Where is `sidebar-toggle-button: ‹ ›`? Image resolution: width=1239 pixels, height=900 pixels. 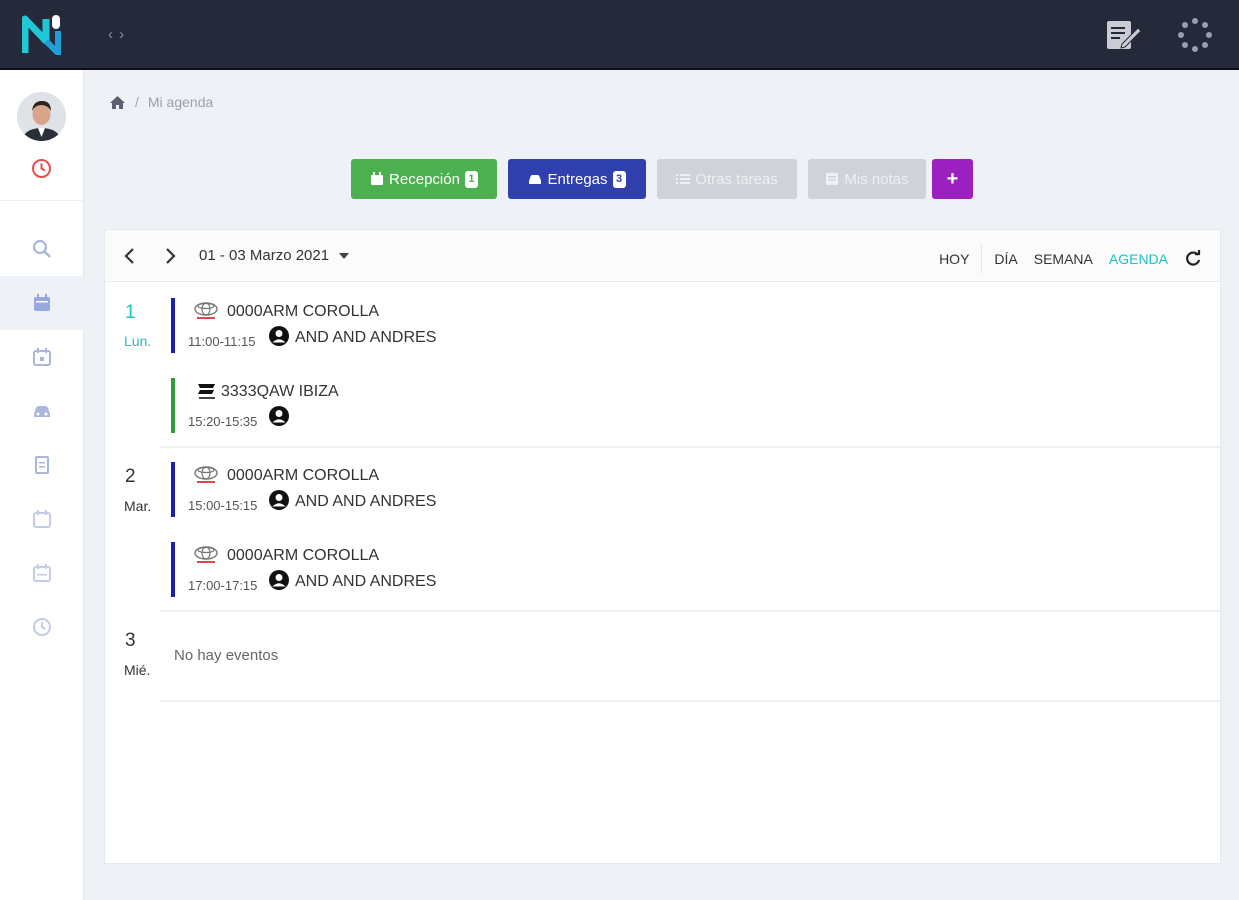 sidebar-toggle-button: ‹ › is located at coordinates (116, 34).